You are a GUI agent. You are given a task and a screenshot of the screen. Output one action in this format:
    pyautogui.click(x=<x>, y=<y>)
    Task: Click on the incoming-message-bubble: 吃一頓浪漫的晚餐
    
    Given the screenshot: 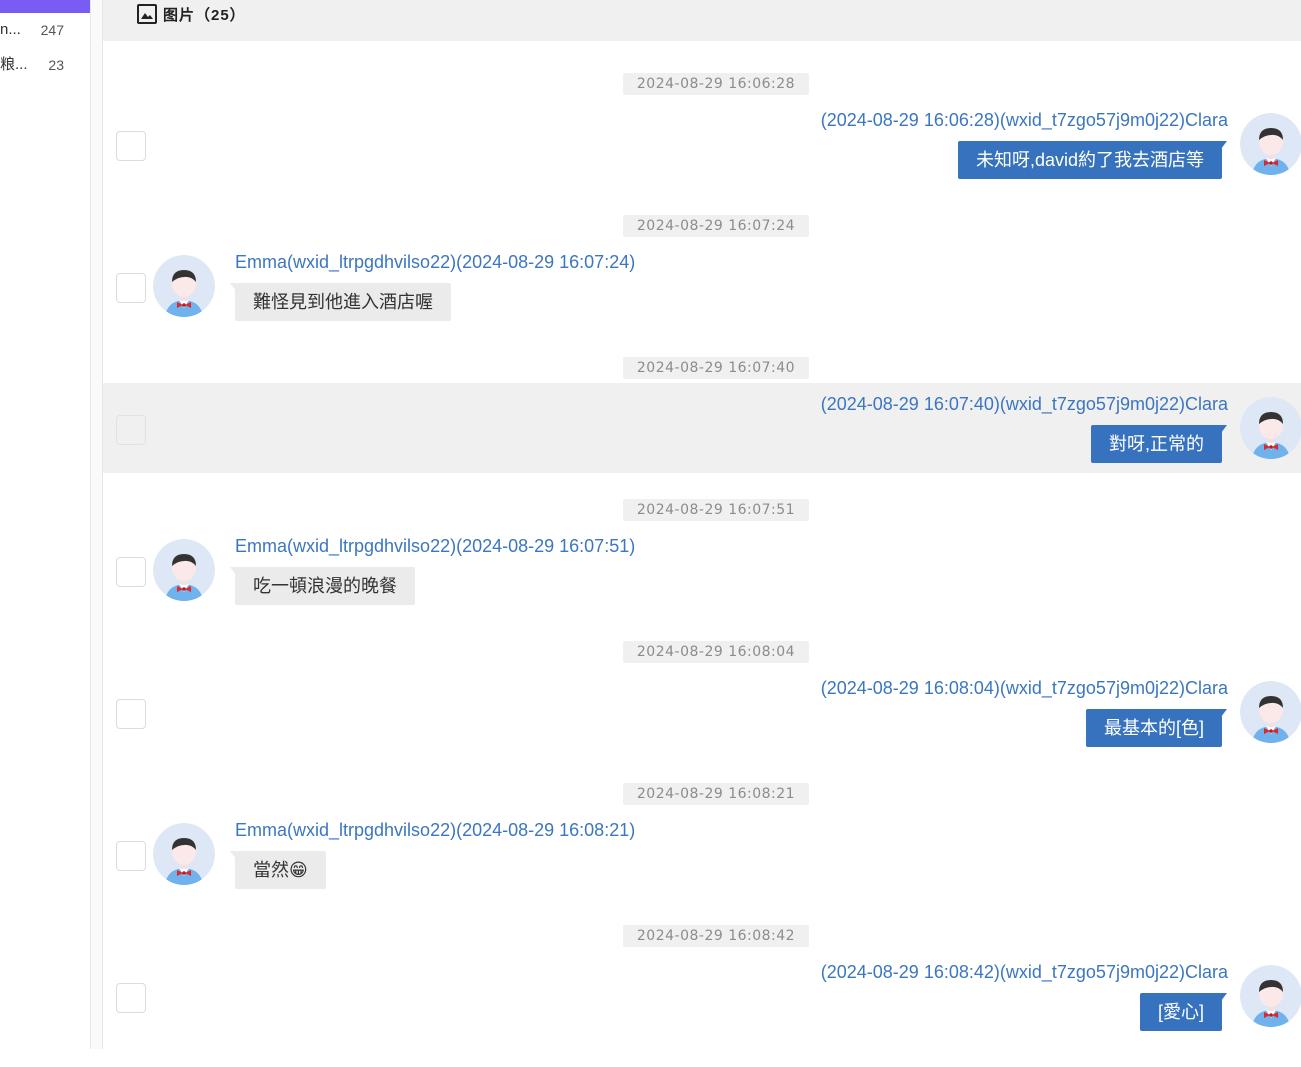 What is the action you would take?
    pyautogui.click(x=322, y=586)
    